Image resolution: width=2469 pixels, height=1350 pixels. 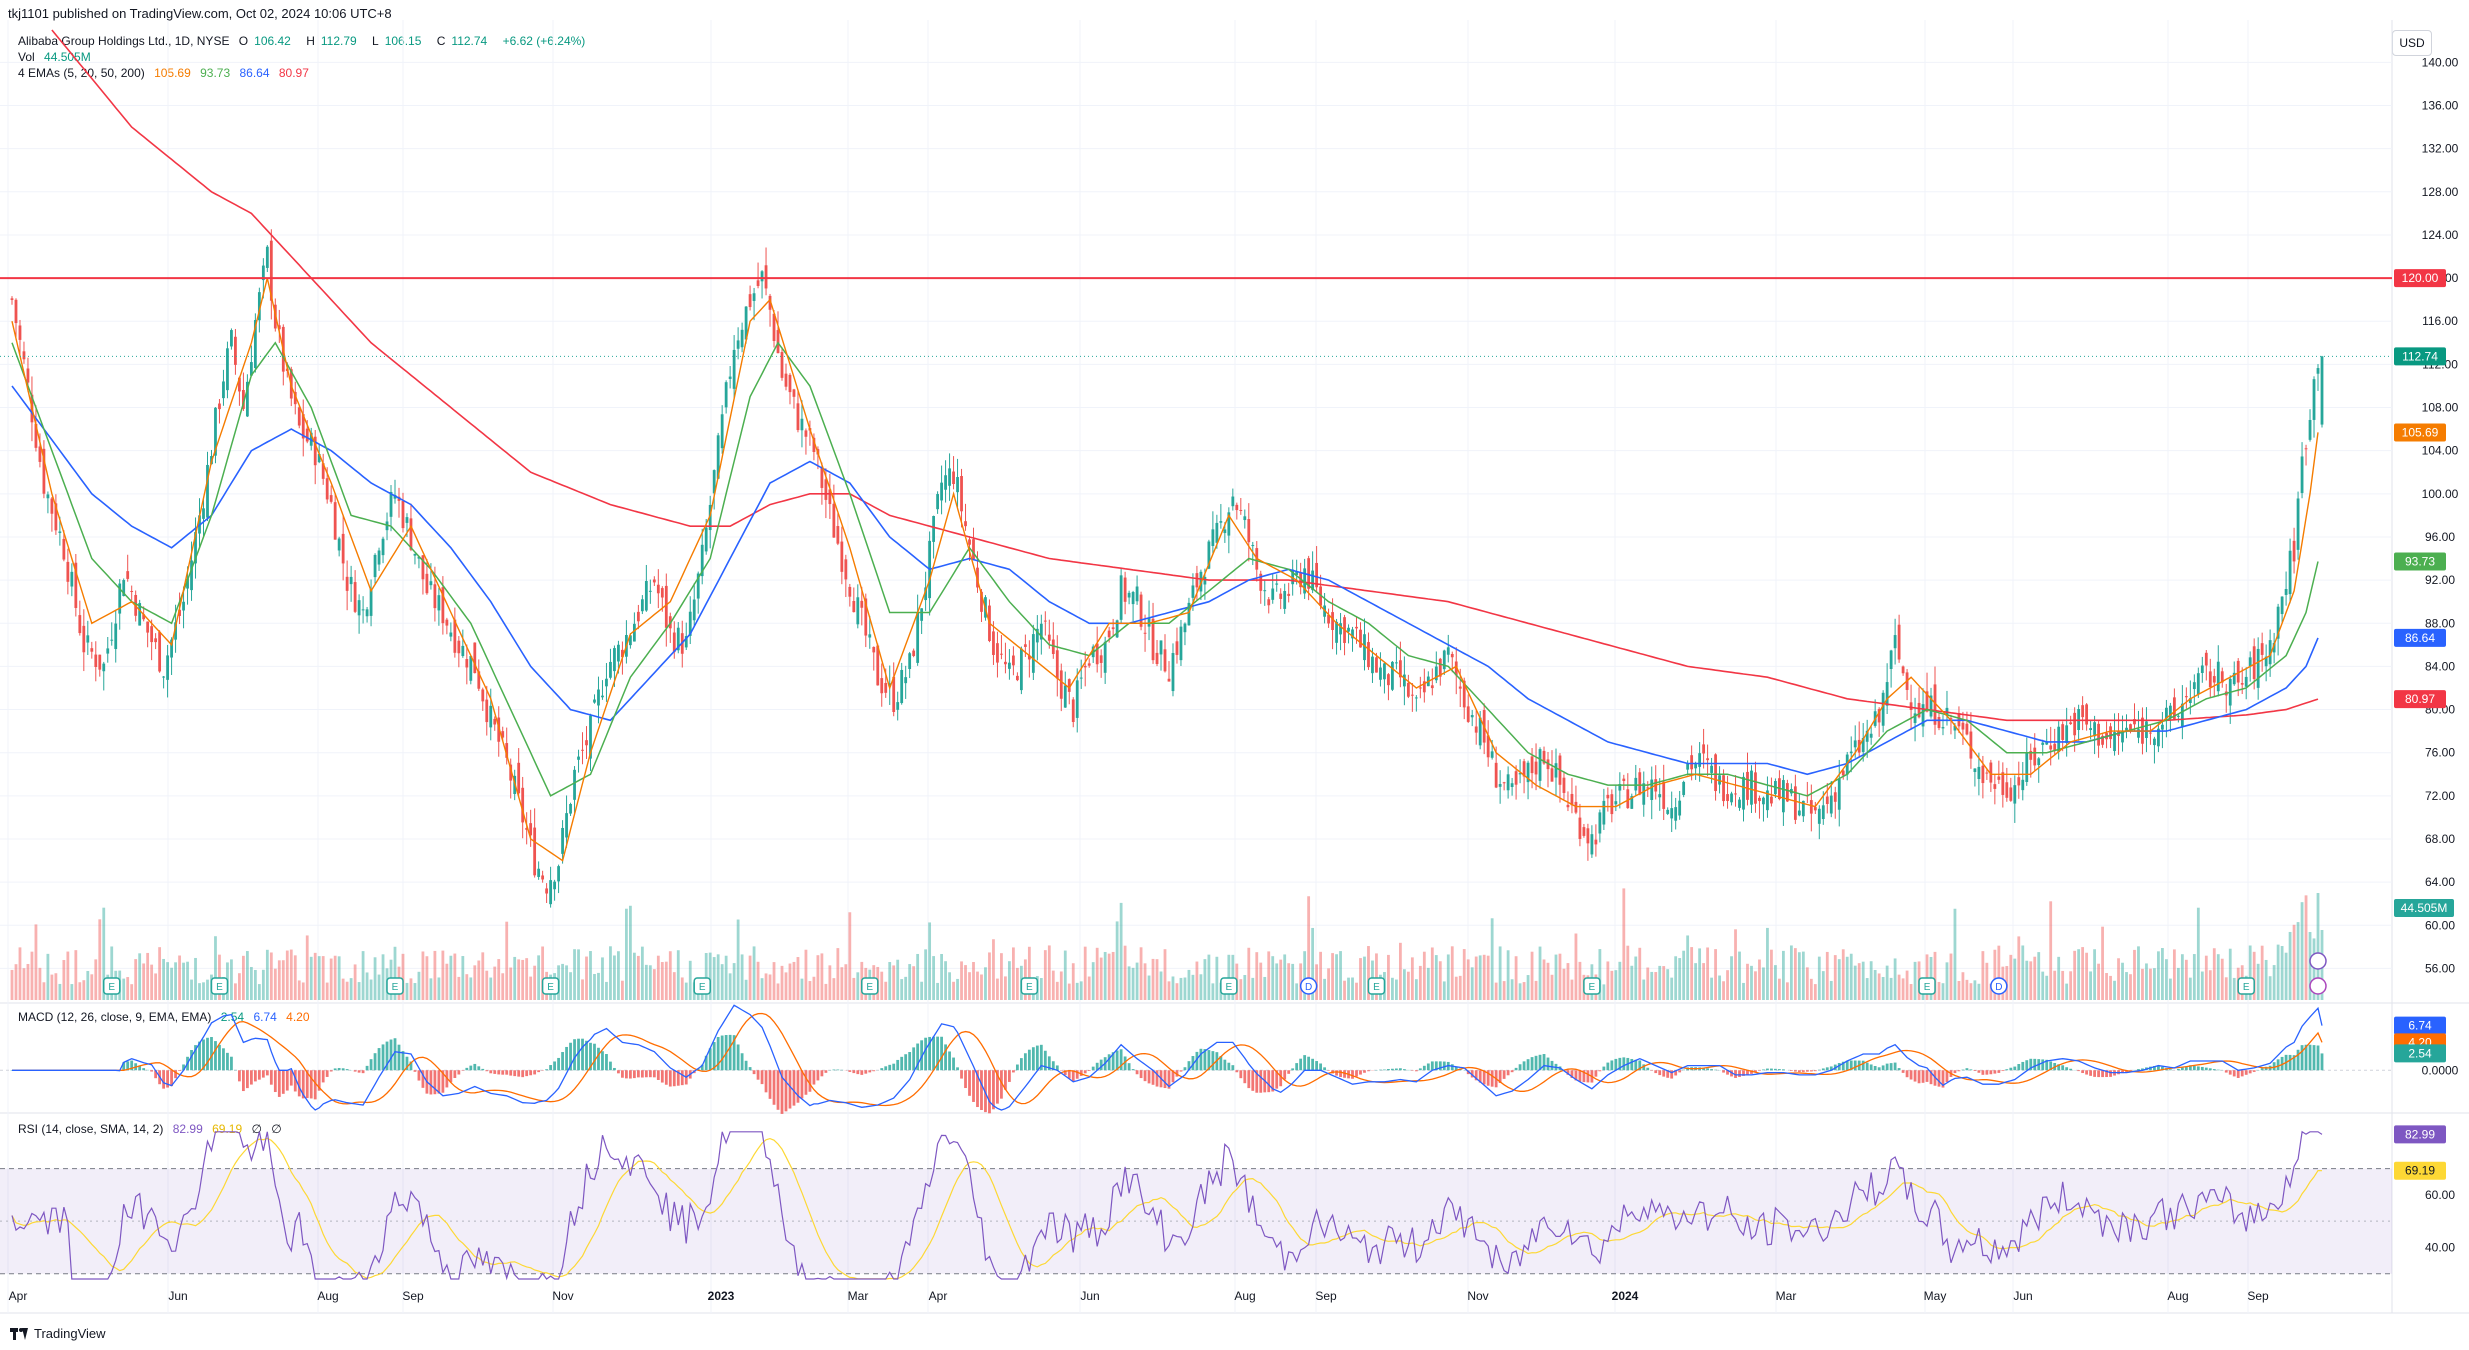 I want to click on price-tick-label: 124.00, so click(x=2440, y=235).